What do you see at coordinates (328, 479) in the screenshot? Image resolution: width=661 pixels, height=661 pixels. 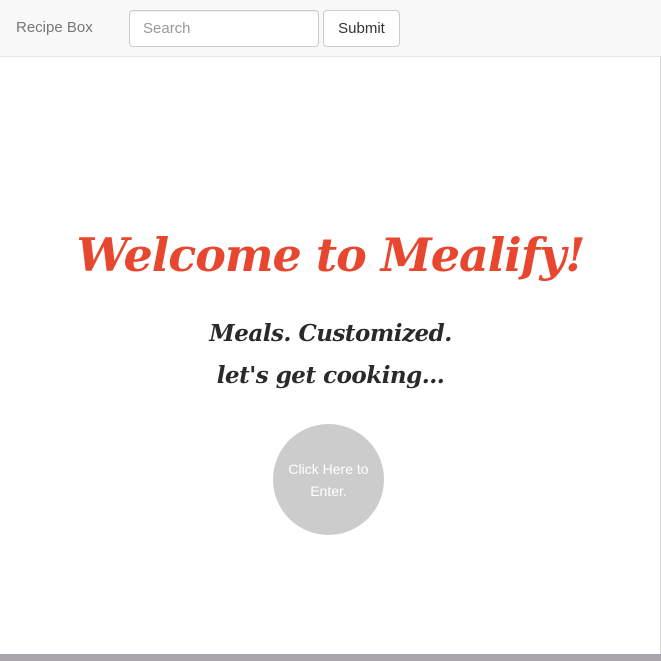 I see `enter-button: Click Here to Enter.` at bounding box center [328, 479].